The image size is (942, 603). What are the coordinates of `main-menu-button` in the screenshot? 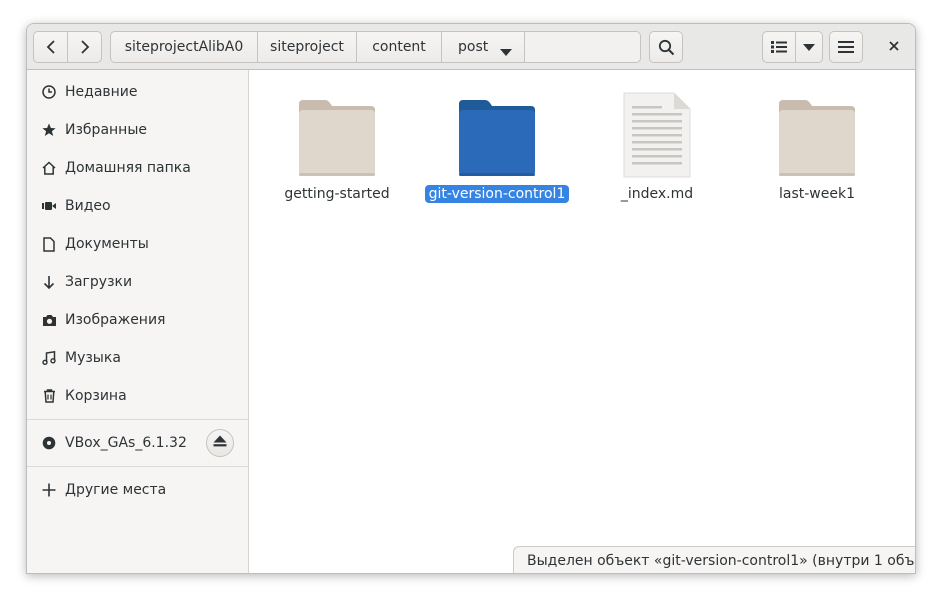 It's located at (846, 47).